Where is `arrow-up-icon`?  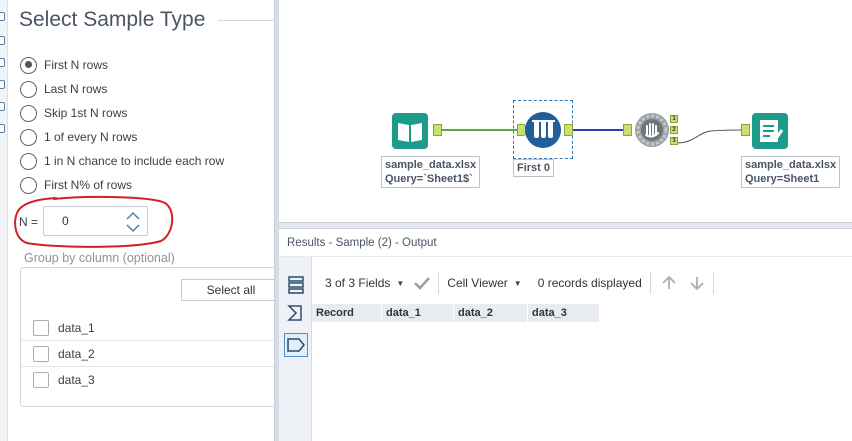
arrow-up-icon is located at coordinates (669, 282).